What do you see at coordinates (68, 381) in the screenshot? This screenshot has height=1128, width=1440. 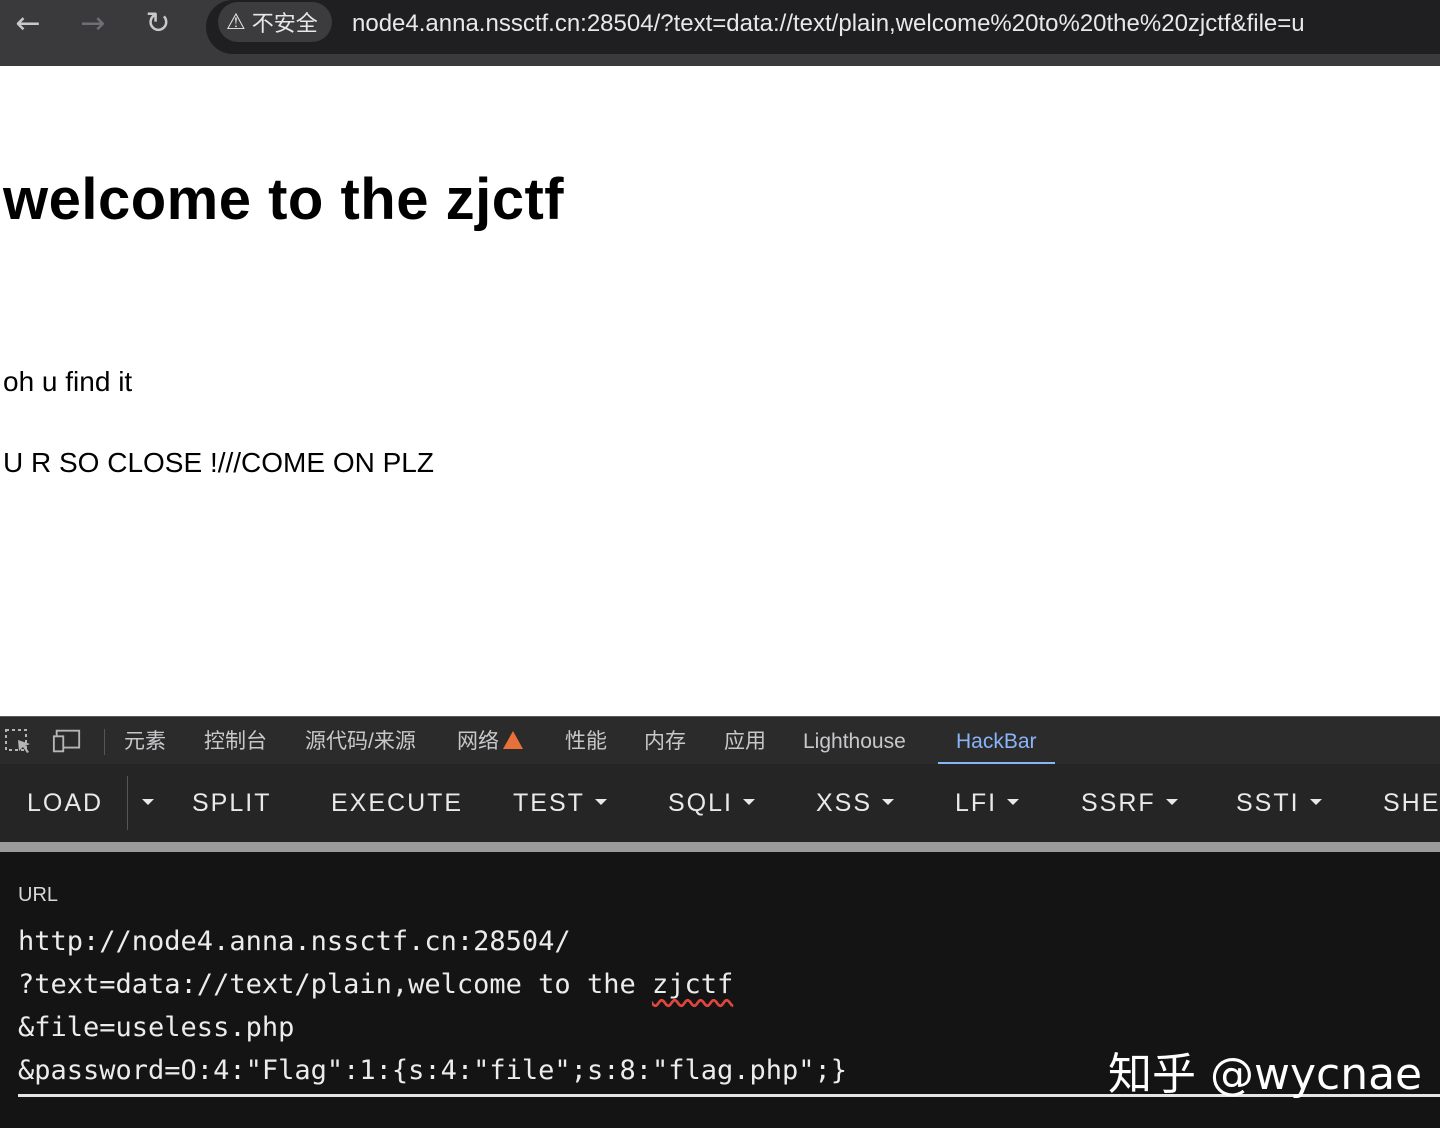 I see `page-text-line-1: oh u find it` at bounding box center [68, 381].